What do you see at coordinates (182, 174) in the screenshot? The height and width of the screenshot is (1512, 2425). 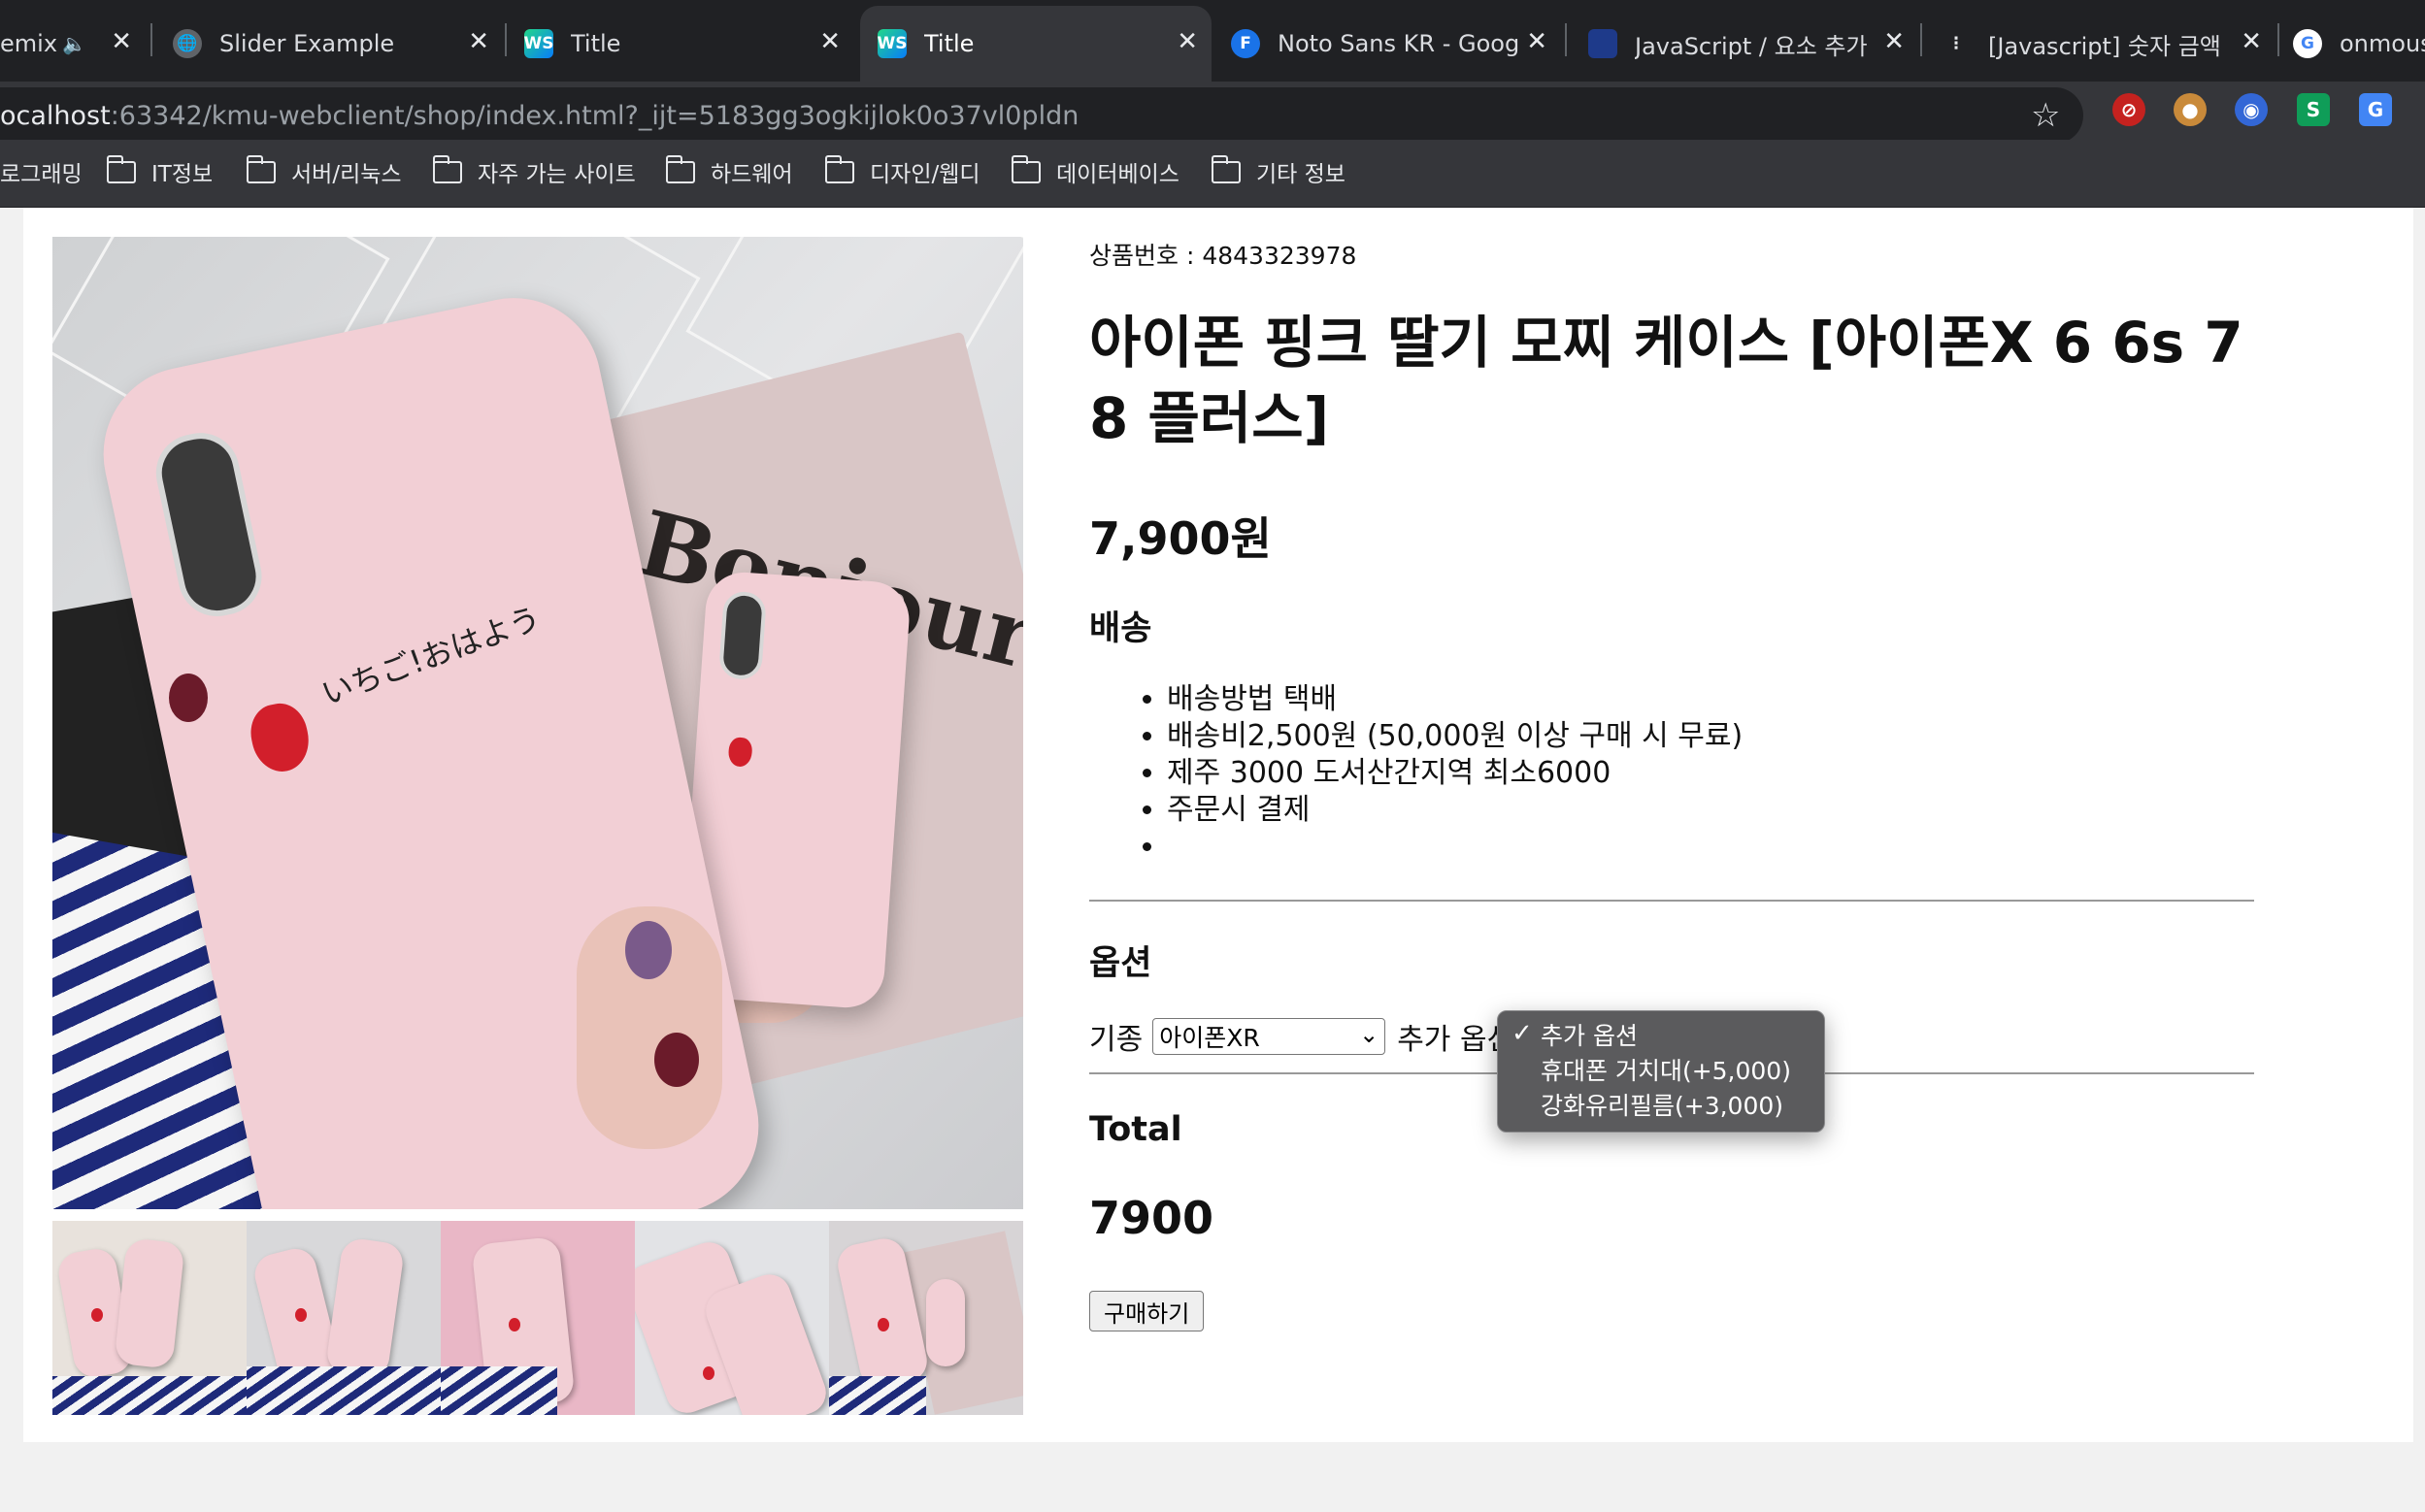 I see `bookmark-label: IT정보` at bounding box center [182, 174].